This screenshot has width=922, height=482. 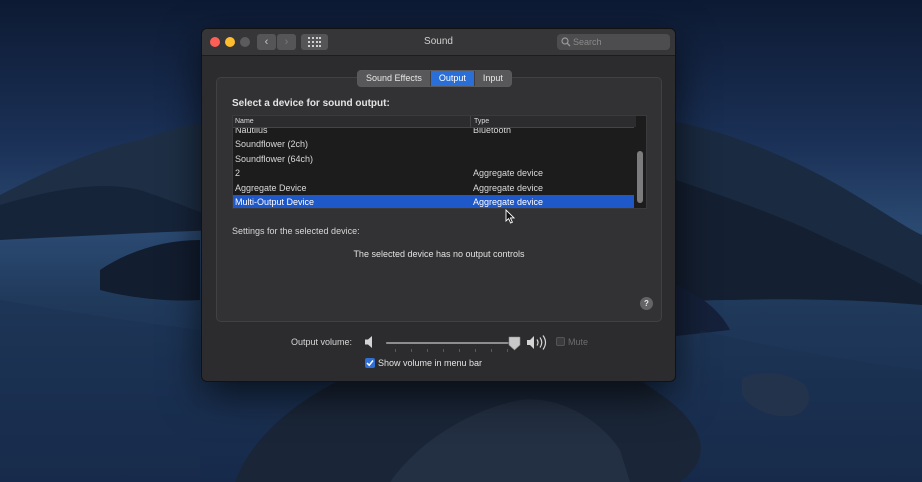 What do you see at coordinates (566, 42) in the screenshot?
I see `search-icon` at bounding box center [566, 42].